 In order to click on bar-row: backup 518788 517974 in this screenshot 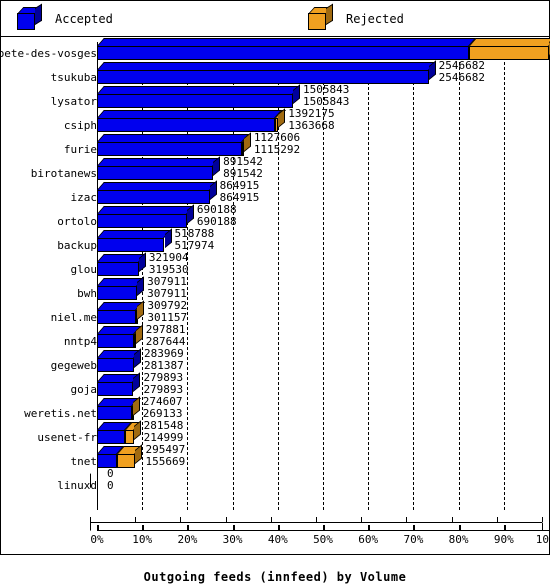, I will do `click(275, 241)`.